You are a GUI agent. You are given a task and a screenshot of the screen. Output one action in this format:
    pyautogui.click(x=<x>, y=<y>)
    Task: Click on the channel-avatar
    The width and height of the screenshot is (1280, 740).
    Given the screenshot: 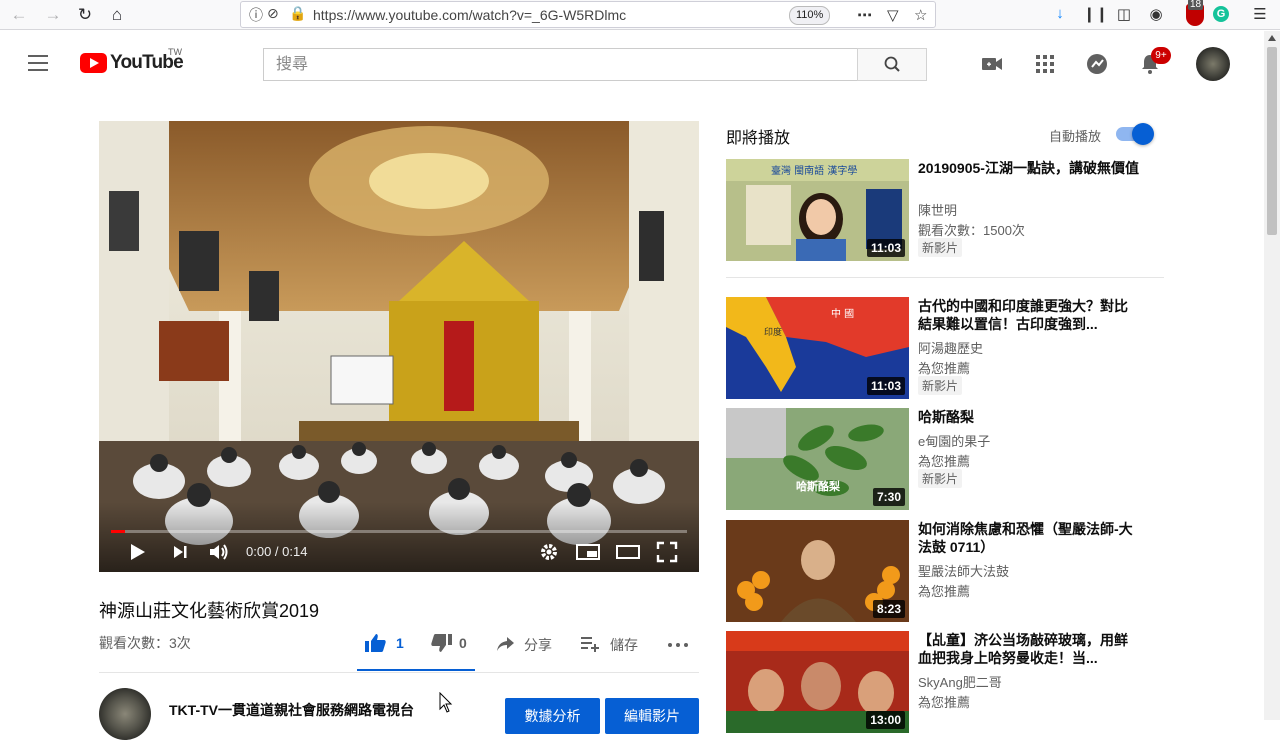 What is the action you would take?
    pyautogui.click(x=125, y=714)
    